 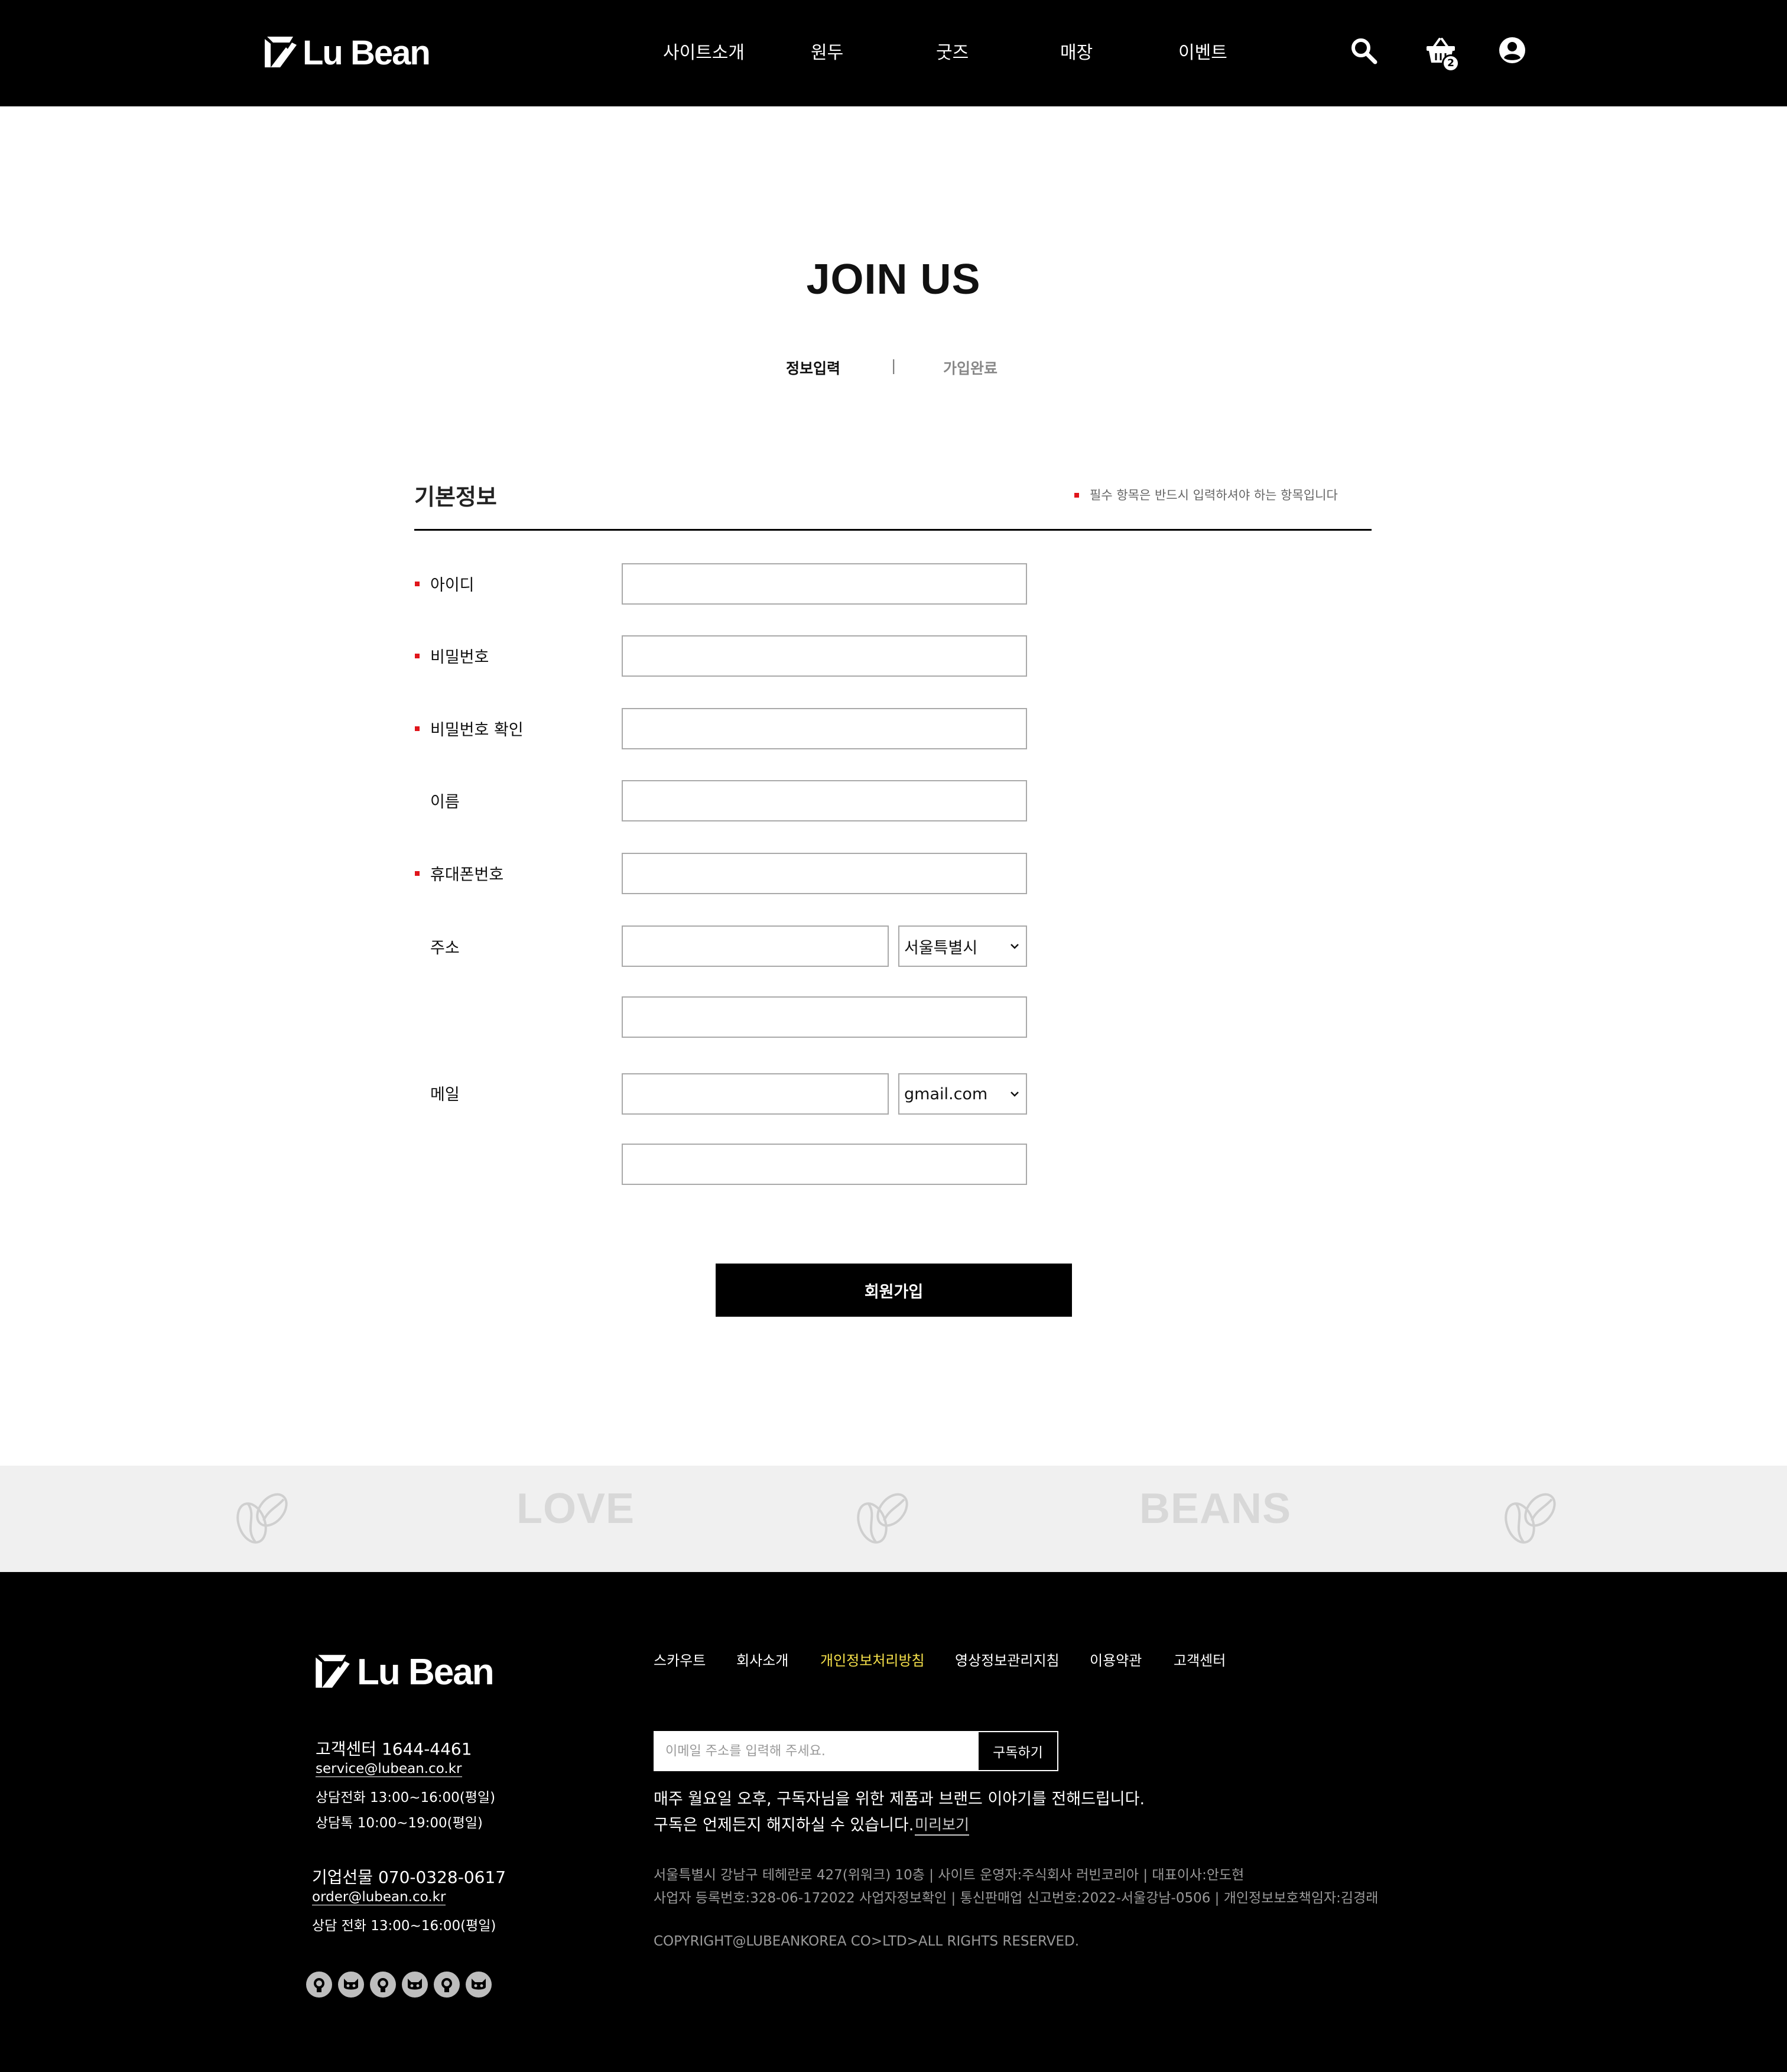 I want to click on address-label: 주소, so click(x=445, y=948).